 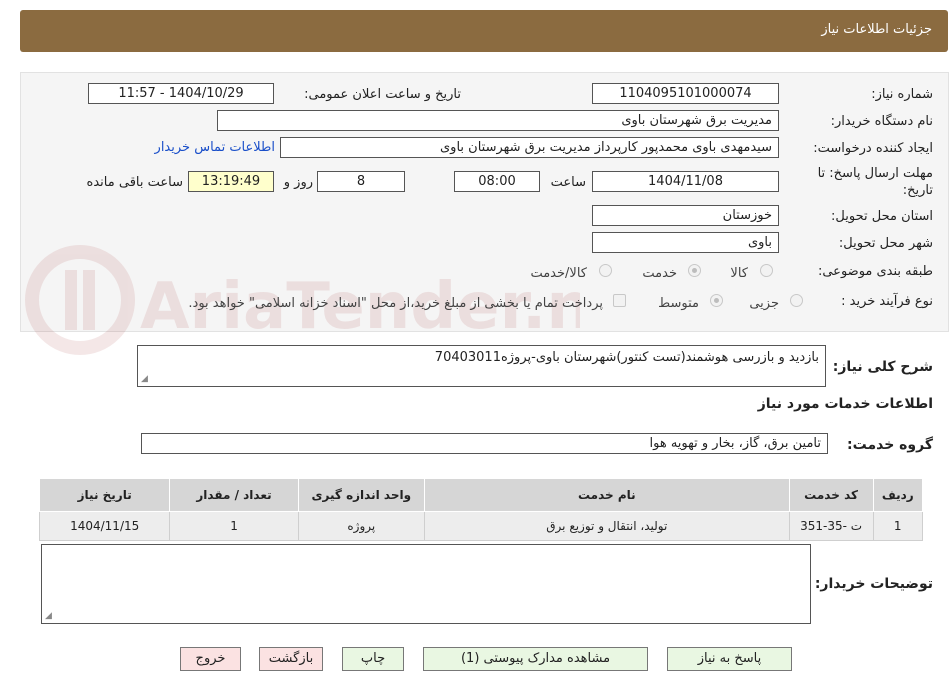 What do you see at coordinates (659, 273) in the screenshot?
I see `category-service-label: خدمت` at bounding box center [659, 273].